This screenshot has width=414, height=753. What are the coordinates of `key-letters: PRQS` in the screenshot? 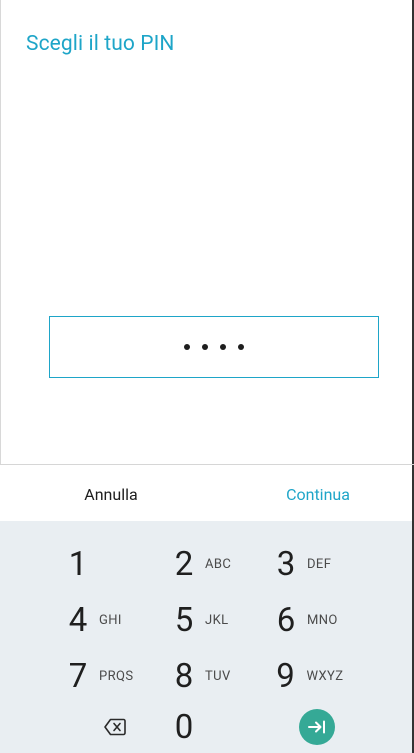 It's located at (116, 676).